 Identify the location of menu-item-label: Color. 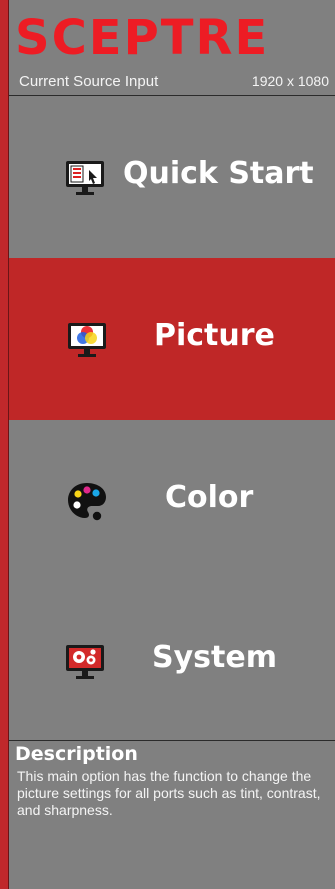
(209, 497).